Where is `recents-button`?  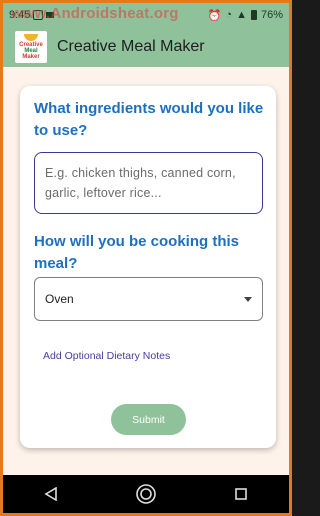 recents-button is located at coordinates (241, 494).